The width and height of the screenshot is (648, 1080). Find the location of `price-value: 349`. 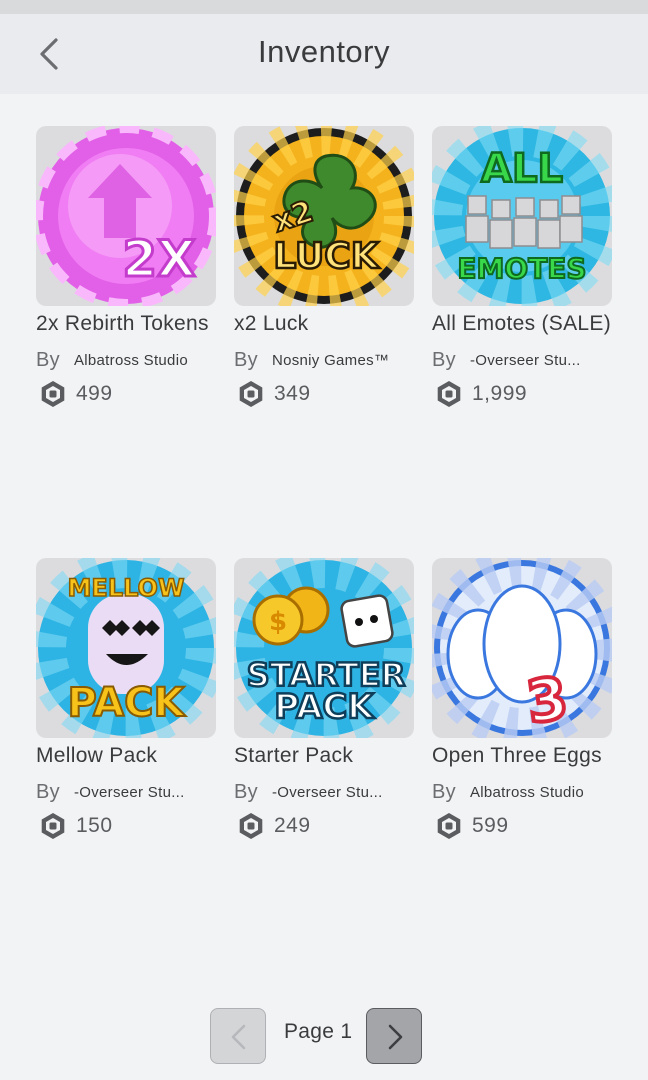

price-value: 349 is located at coordinates (292, 393).